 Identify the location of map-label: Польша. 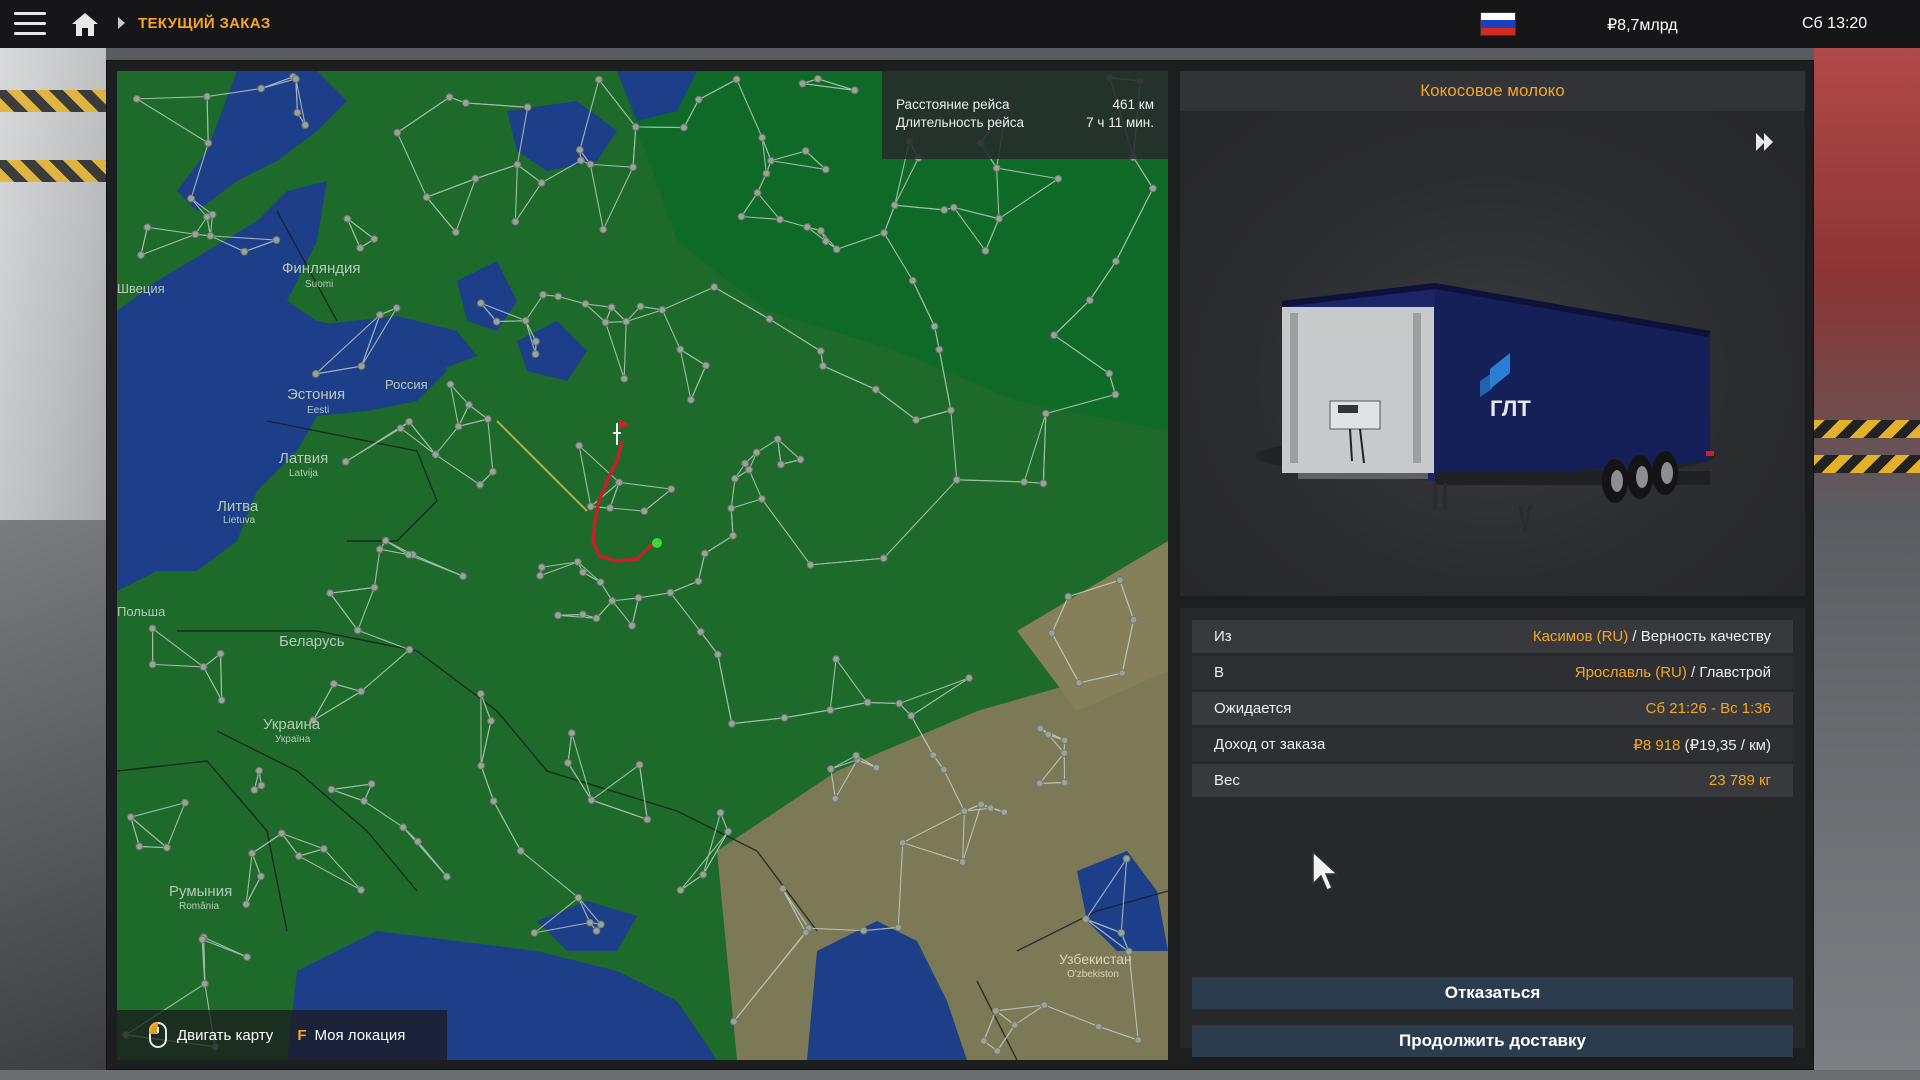
(141, 611).